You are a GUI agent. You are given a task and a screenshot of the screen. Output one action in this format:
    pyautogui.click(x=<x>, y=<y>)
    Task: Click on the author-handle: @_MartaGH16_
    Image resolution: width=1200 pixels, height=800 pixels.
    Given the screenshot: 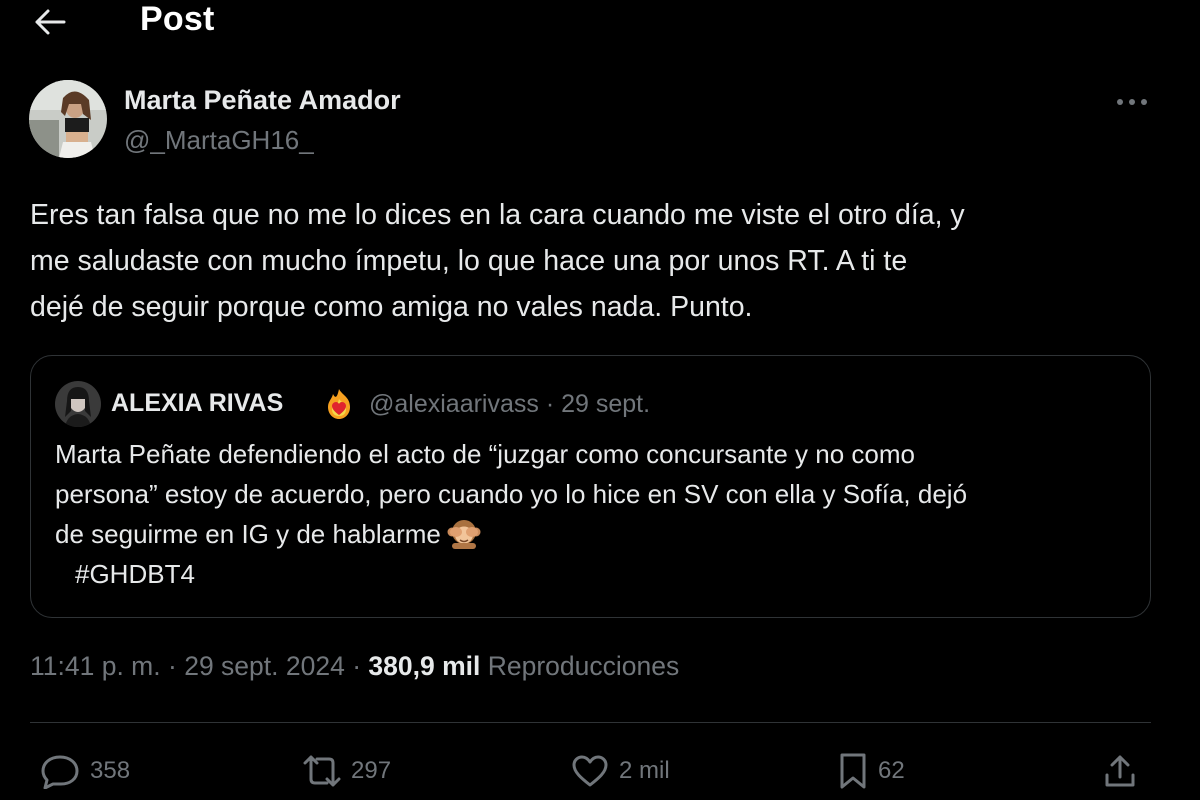 What is the action you would take?
    pyautogui.click(x=219, y=140)
    